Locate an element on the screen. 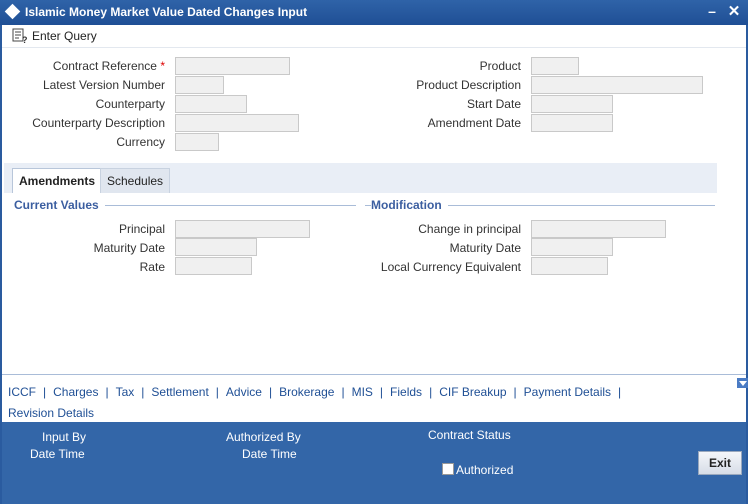  toolbar-divider is located at coordinates (374, 47).